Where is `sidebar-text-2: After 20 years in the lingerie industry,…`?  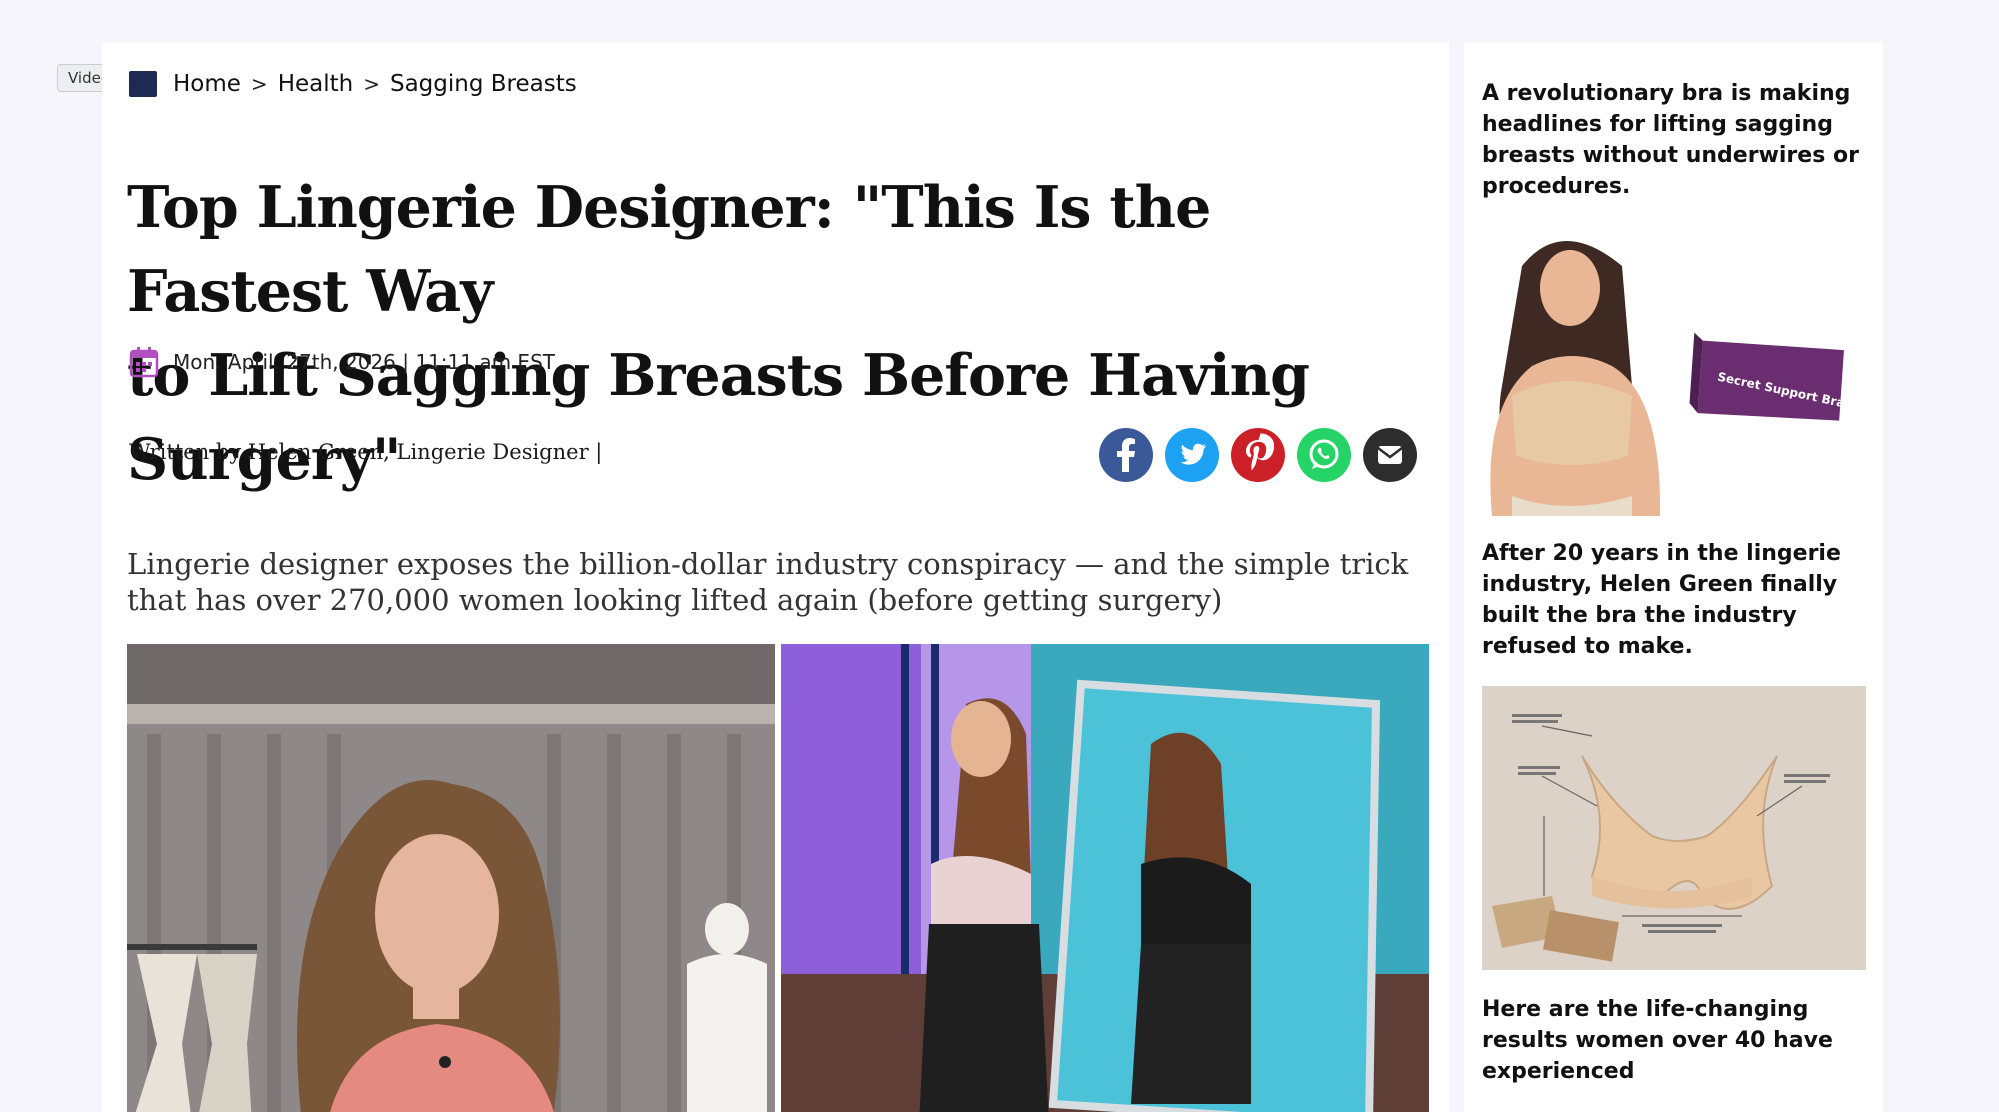 sidebar-text-2: After 20 years in the lingerie industry,… is located at coordinates (1661, 600).